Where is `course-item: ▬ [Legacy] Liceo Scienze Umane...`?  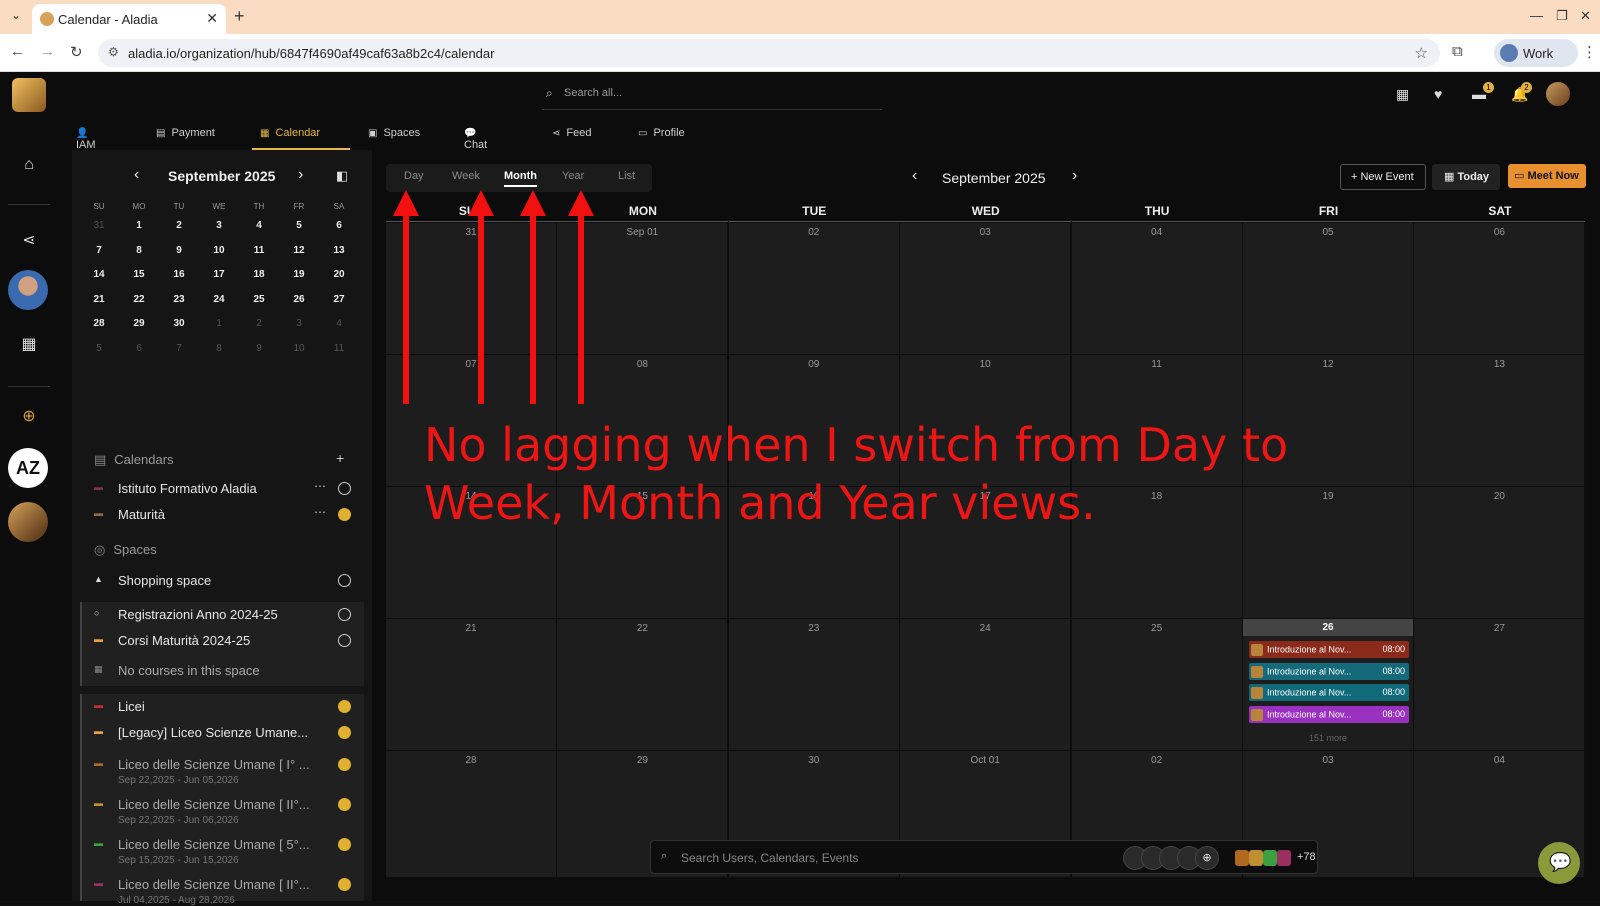 course-item: ▬ [Legacy] Liceo Scienze Umane... is located at coordinates (222, 733).